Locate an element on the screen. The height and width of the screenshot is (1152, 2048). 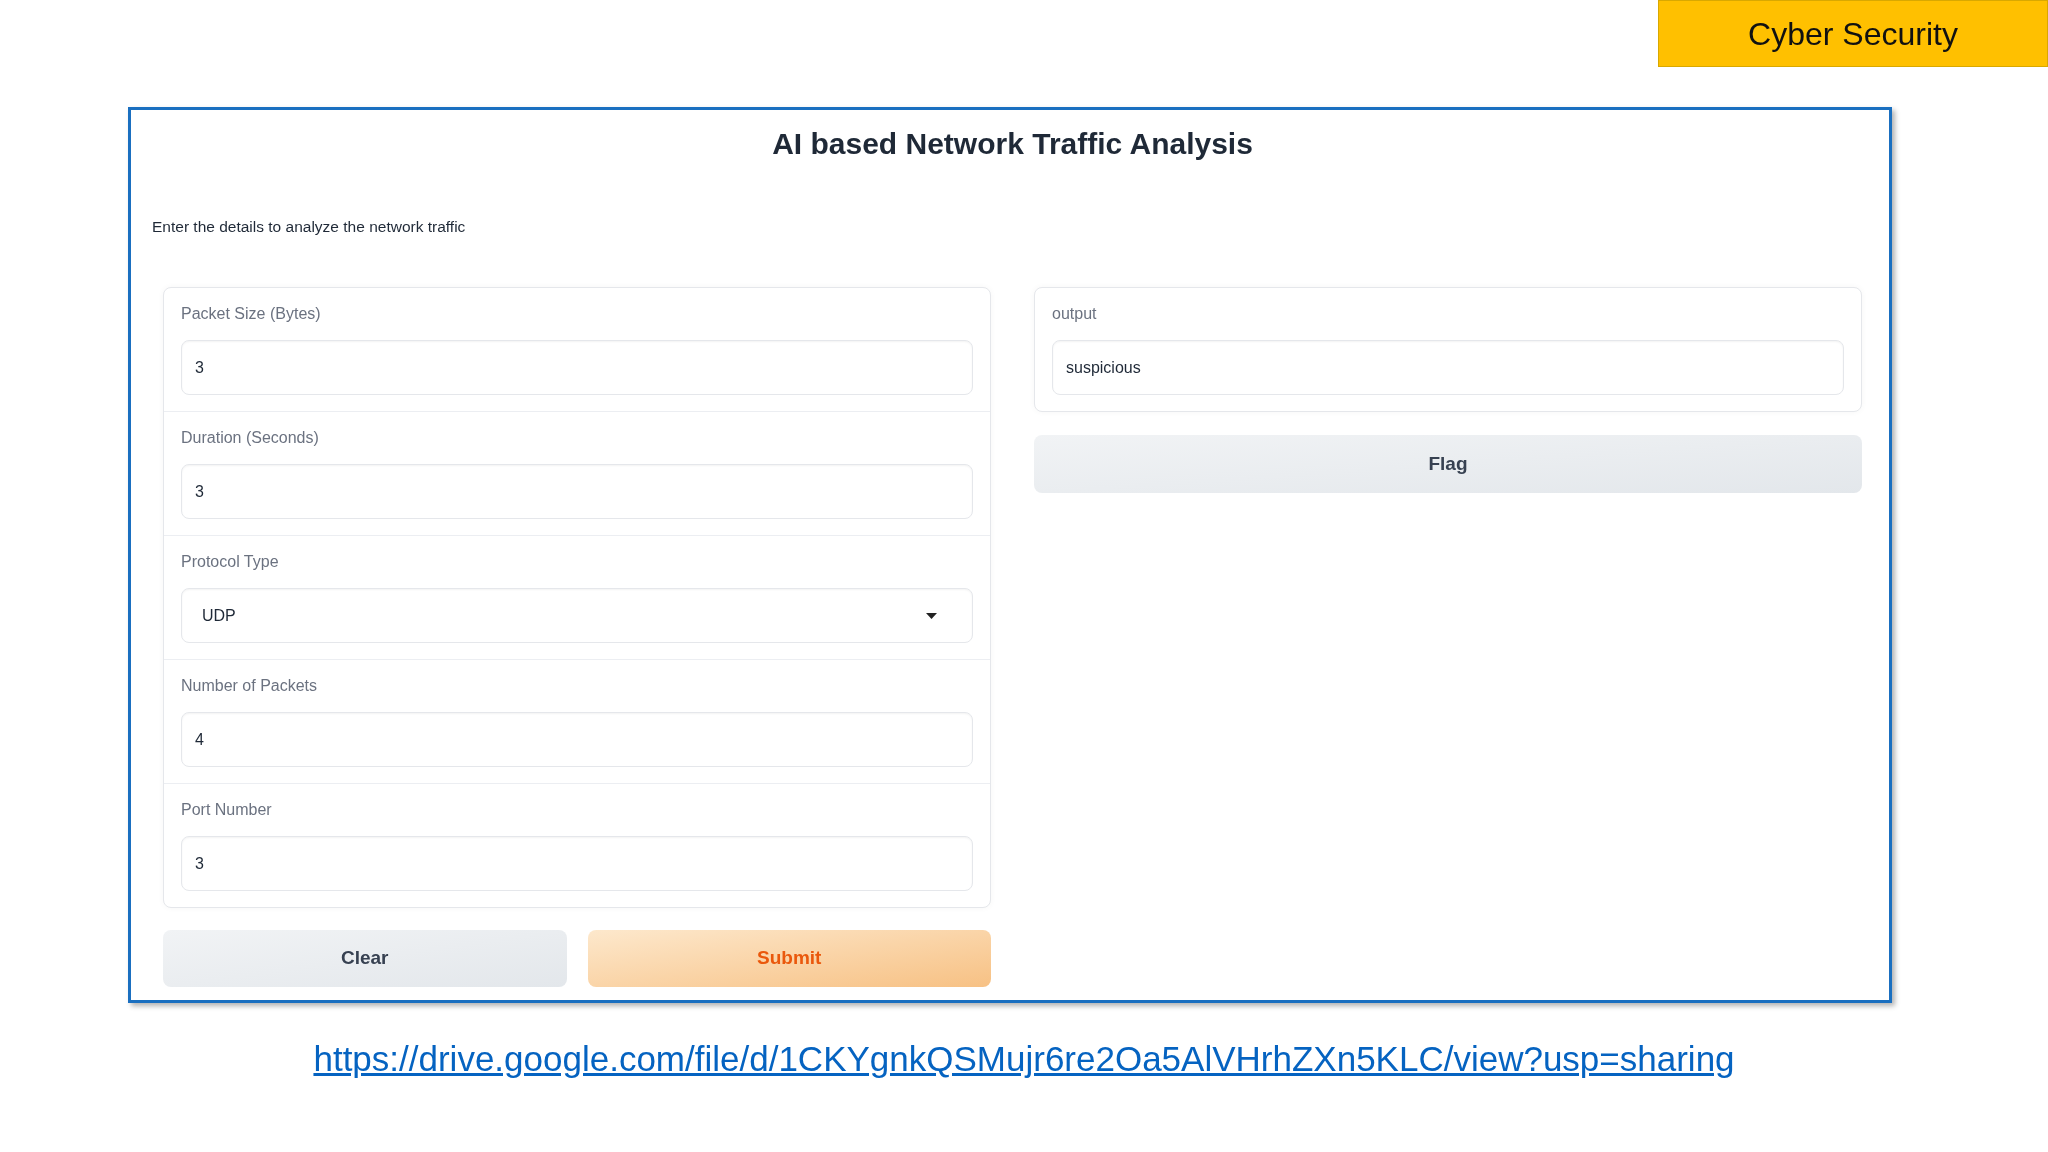
caret-icon is located at coordinates (931, 615).